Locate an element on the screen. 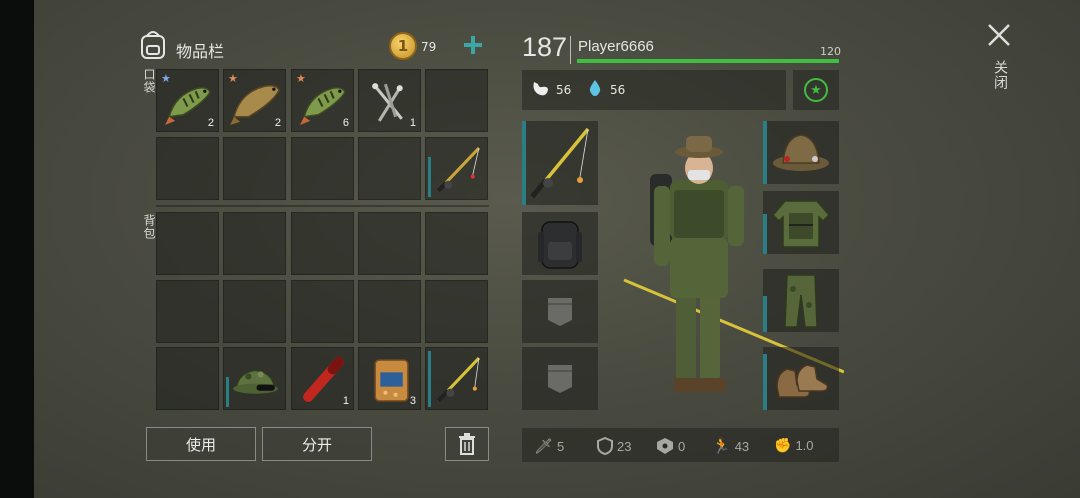 The width and height of the screenshot is (1080, 498). legs-slot is located at coordinates (801, 300).